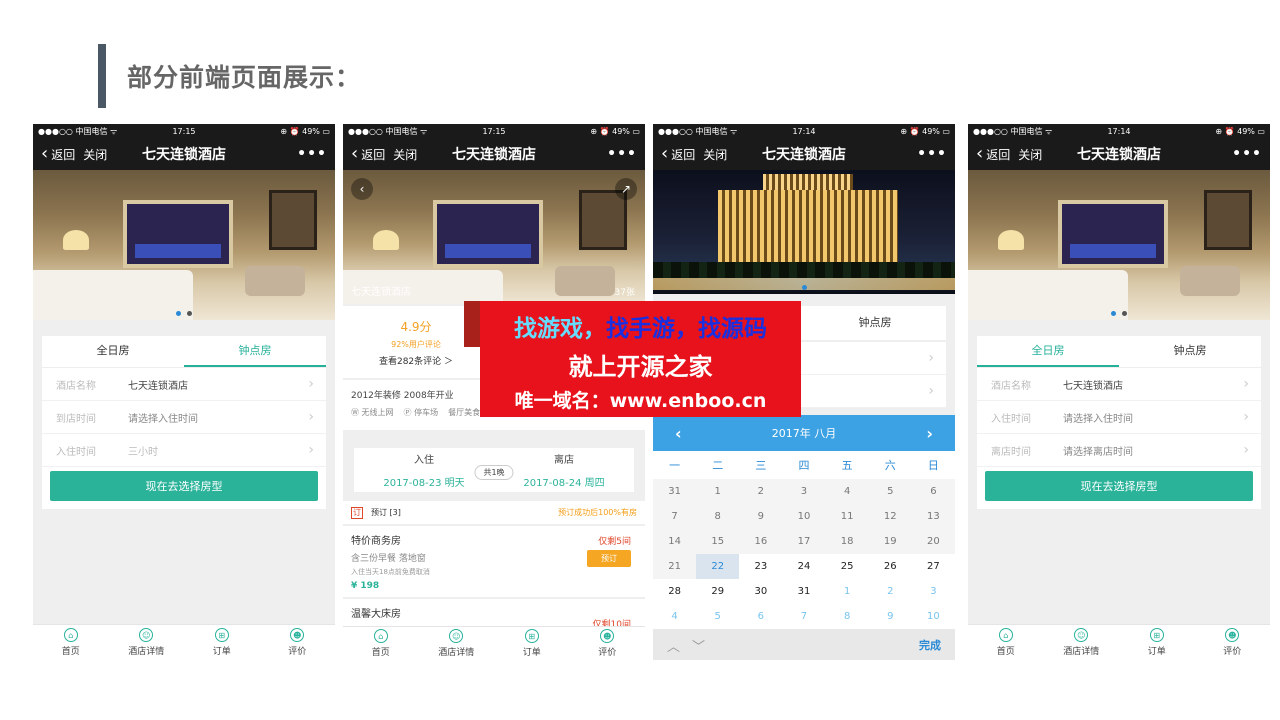 The image size is (1280, 720). I want to click on photo-back-icon: ‹, so click(362, 189).